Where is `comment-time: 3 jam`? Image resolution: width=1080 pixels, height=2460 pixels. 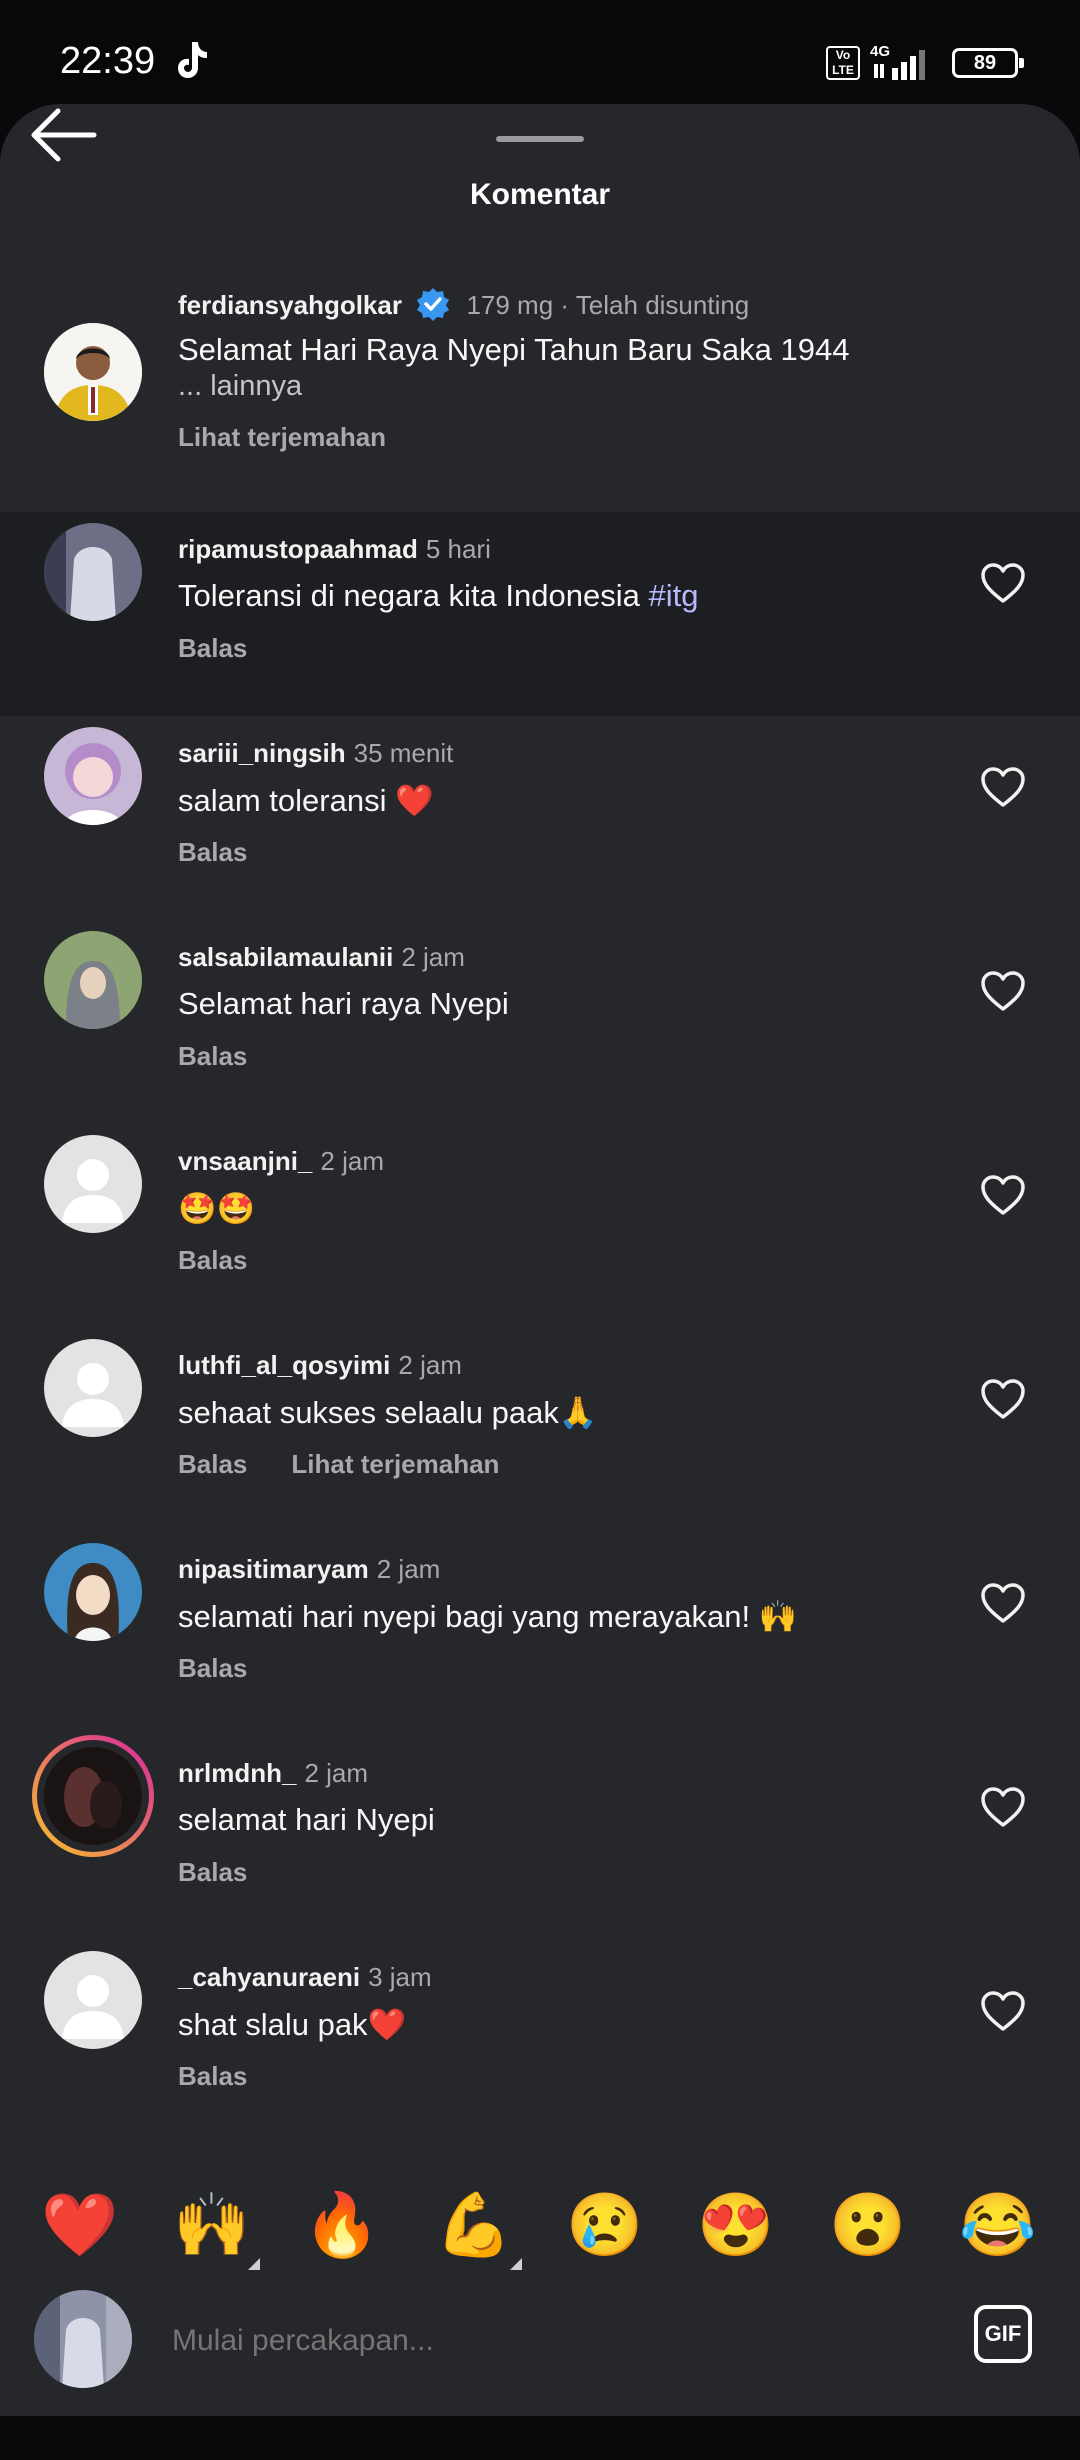 comment-time: 3 jam is located at coordinates (400, 1977).